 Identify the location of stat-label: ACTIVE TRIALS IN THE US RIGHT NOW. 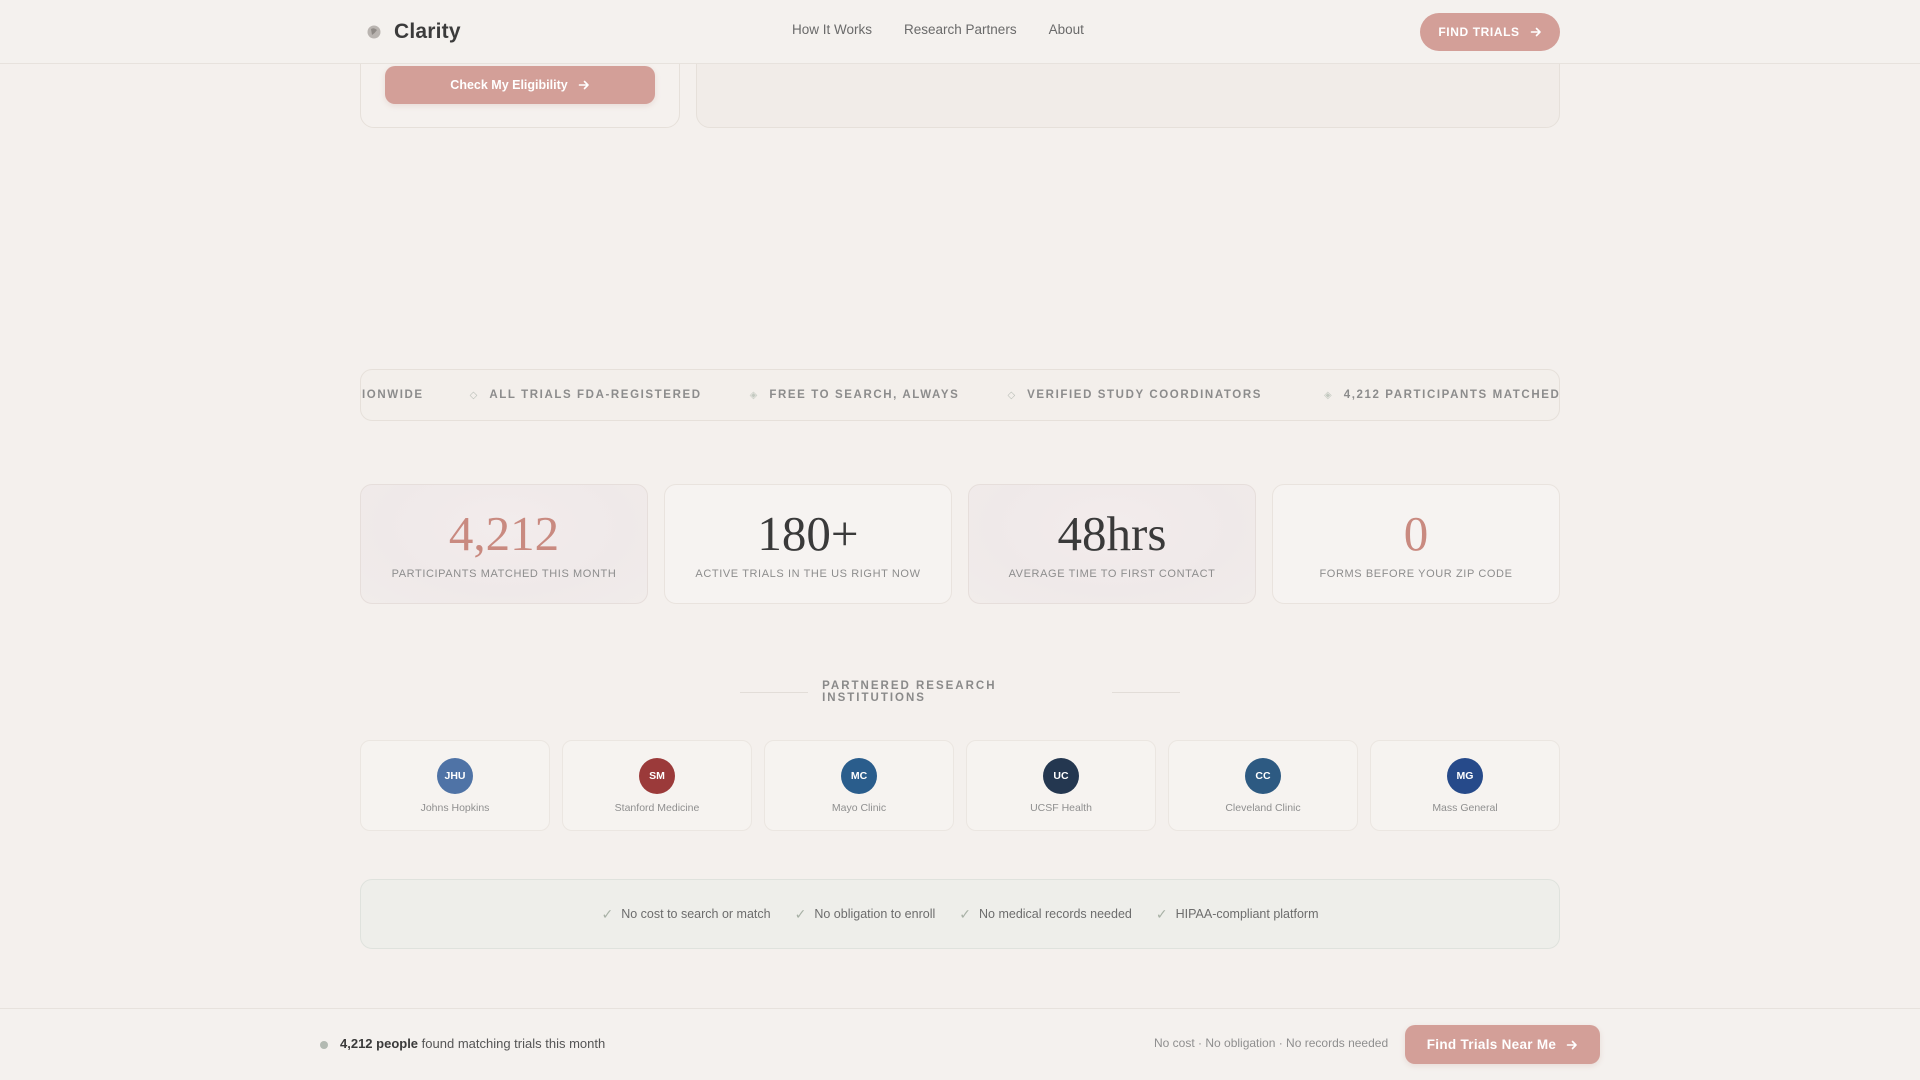
(808, 574).